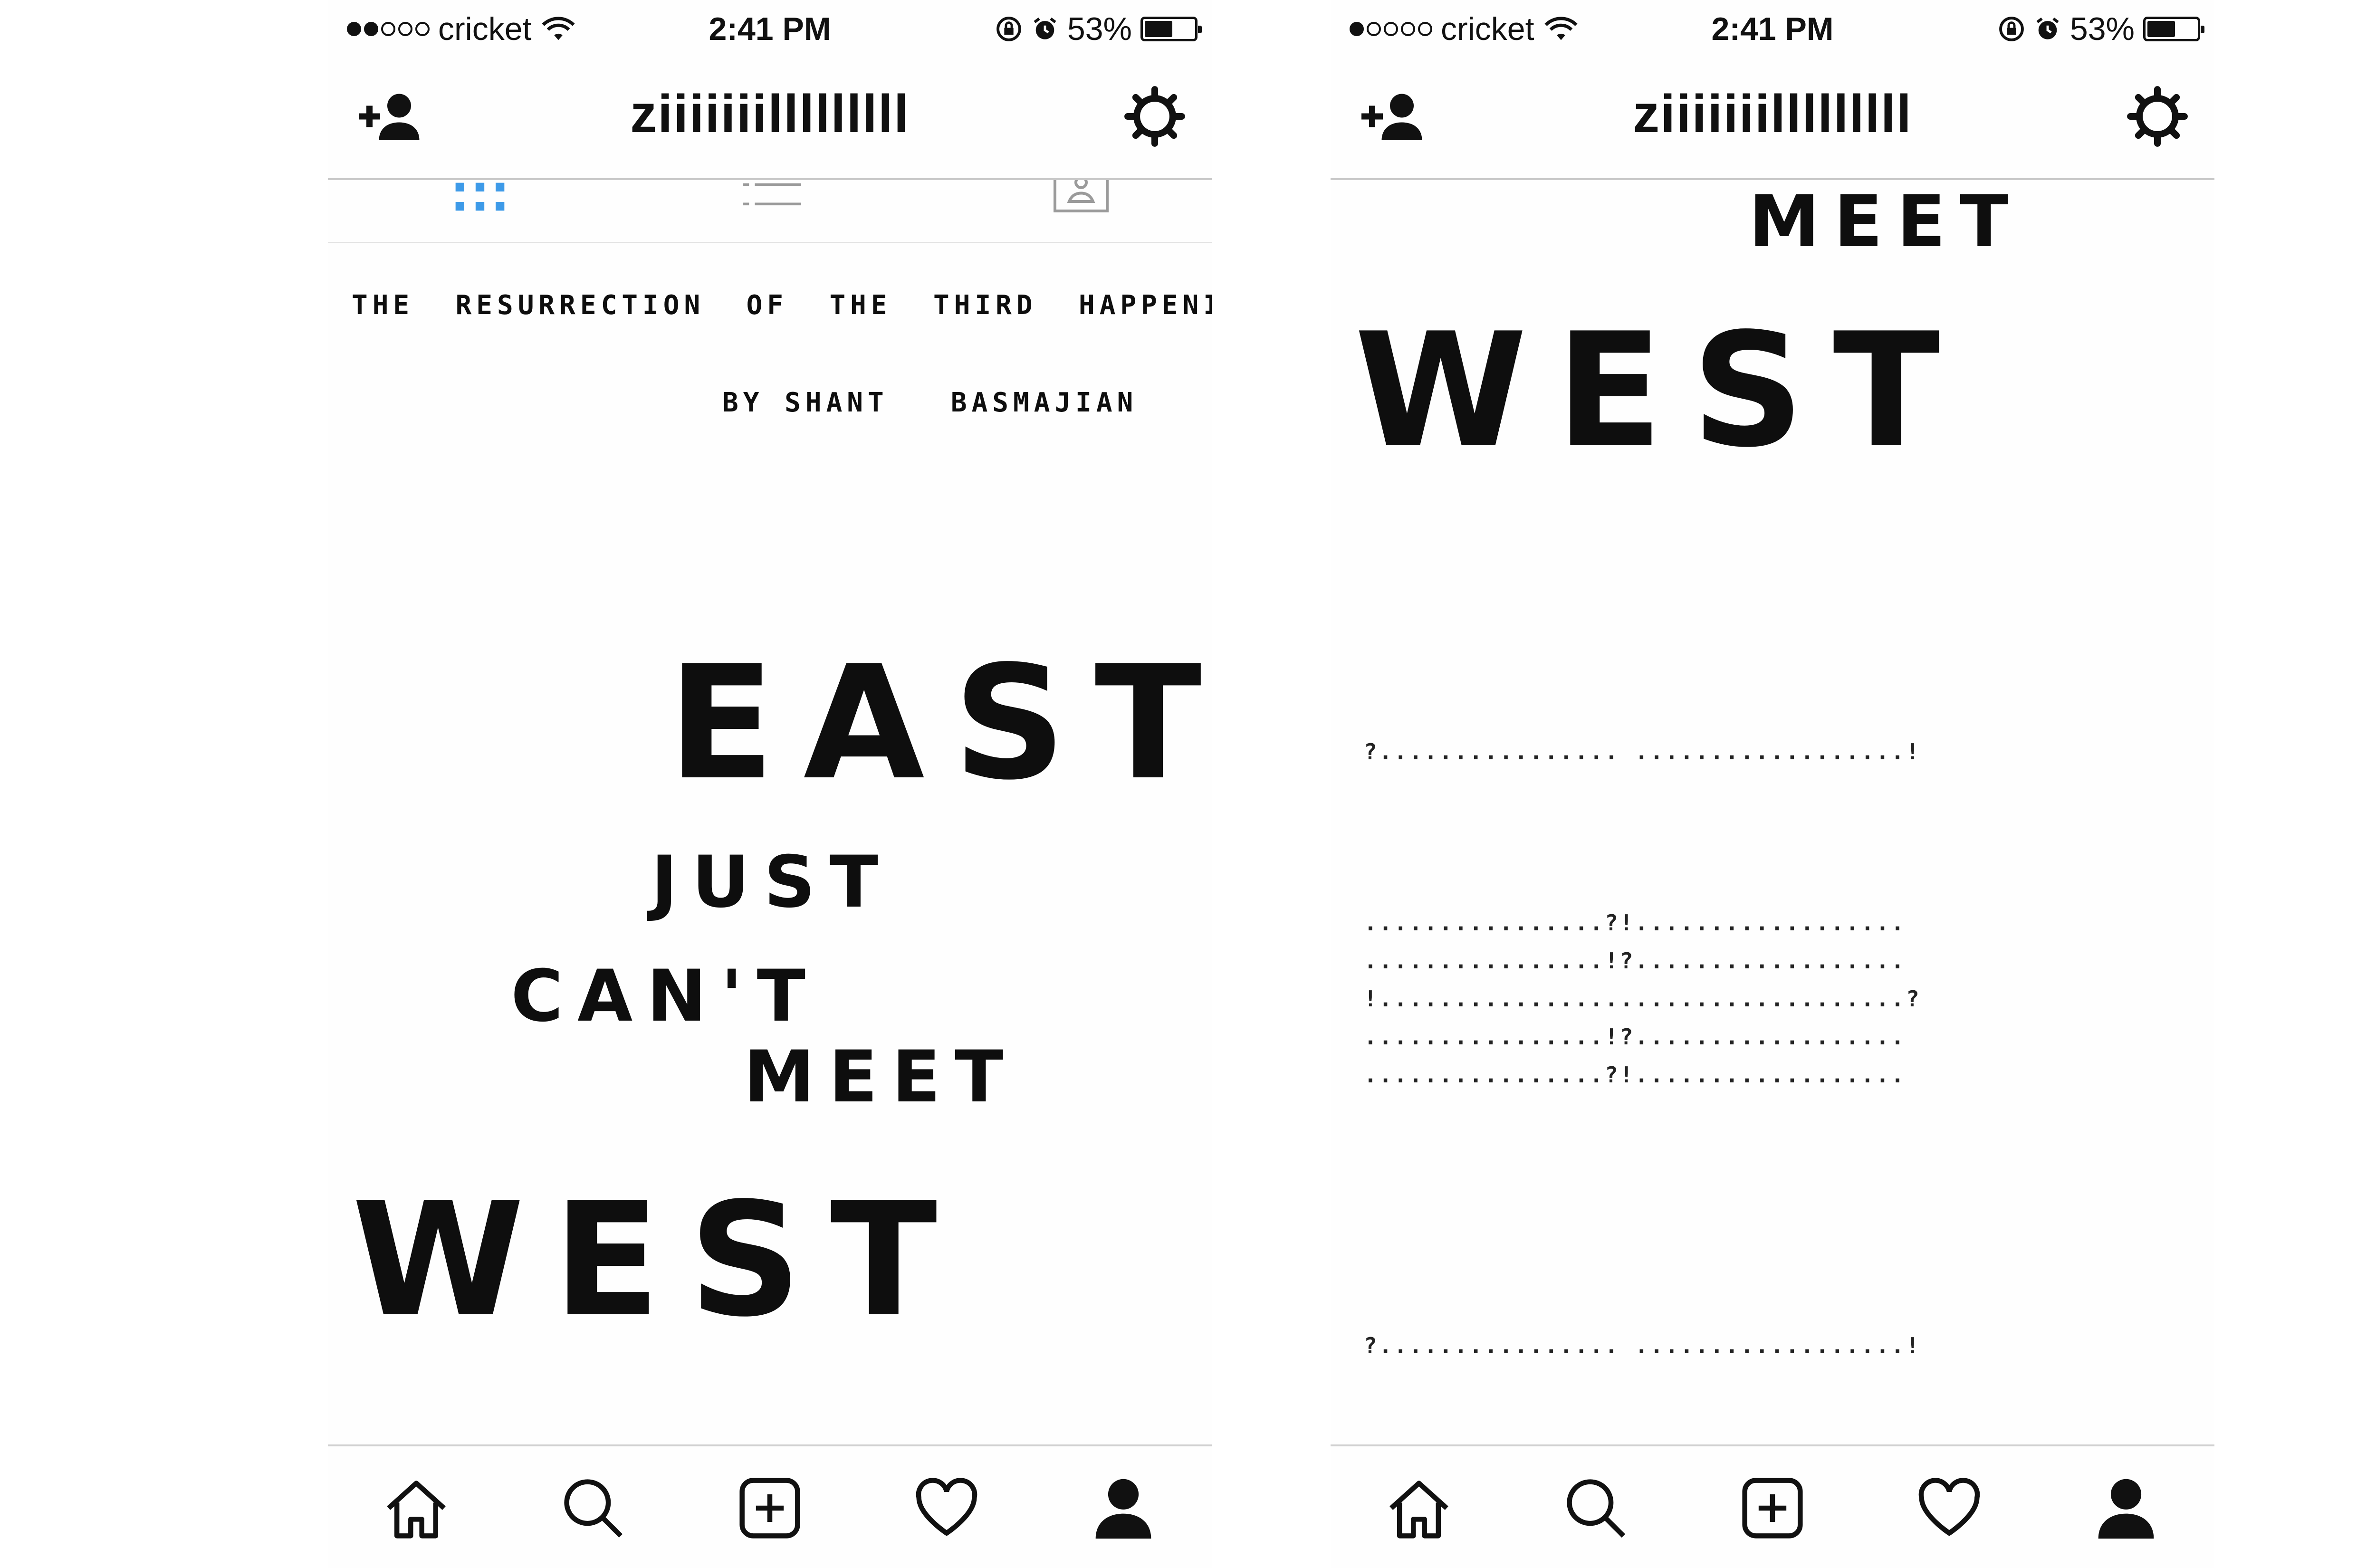 The width and height of the screenshot is (2376, 1568). What do you see at coordinates (770, 211) in the screenshot?
I see `profile-view-tabs` at bounding box center [770, 211].